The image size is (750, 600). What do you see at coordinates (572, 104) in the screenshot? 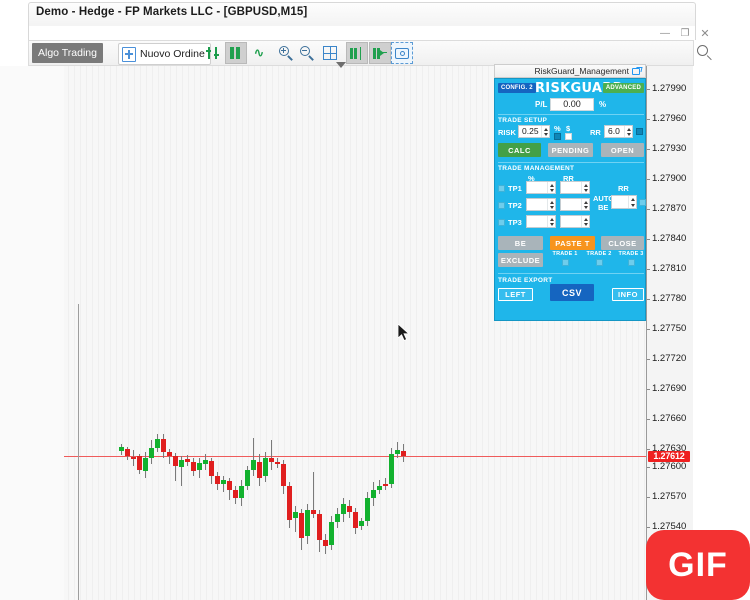
I see `pl-value: 0.00` at bounding box center [572, 104].